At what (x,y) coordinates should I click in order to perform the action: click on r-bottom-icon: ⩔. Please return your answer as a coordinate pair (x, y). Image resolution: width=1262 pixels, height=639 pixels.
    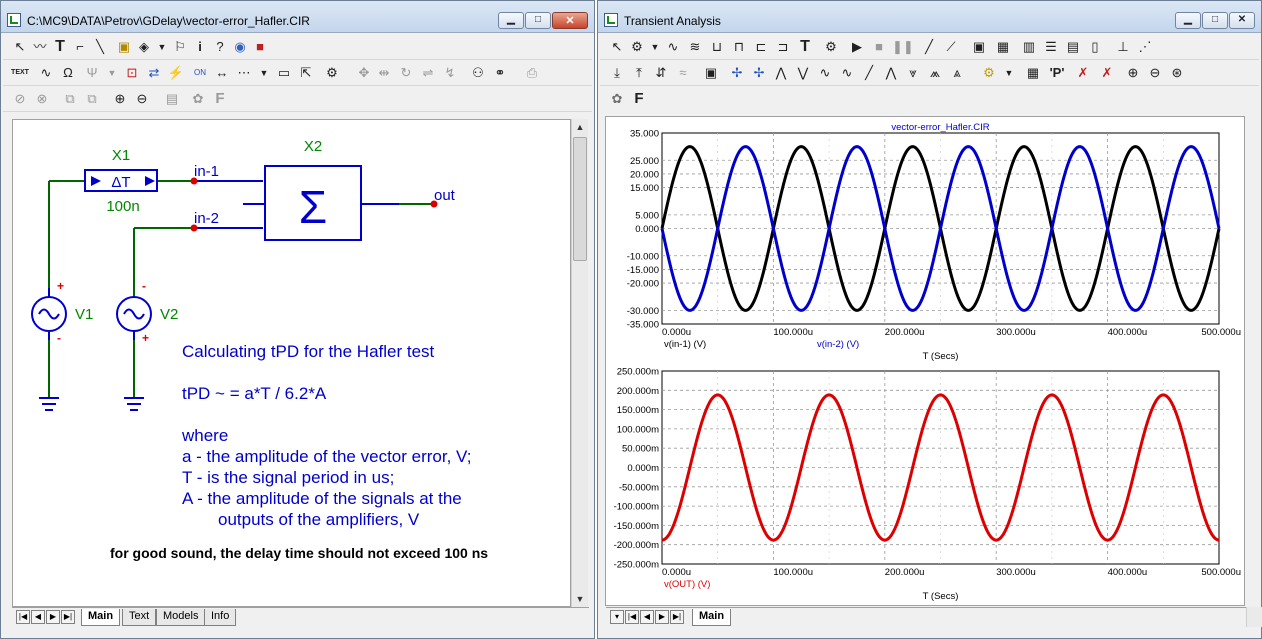
    Looking at the image, I should click on (913, 73).